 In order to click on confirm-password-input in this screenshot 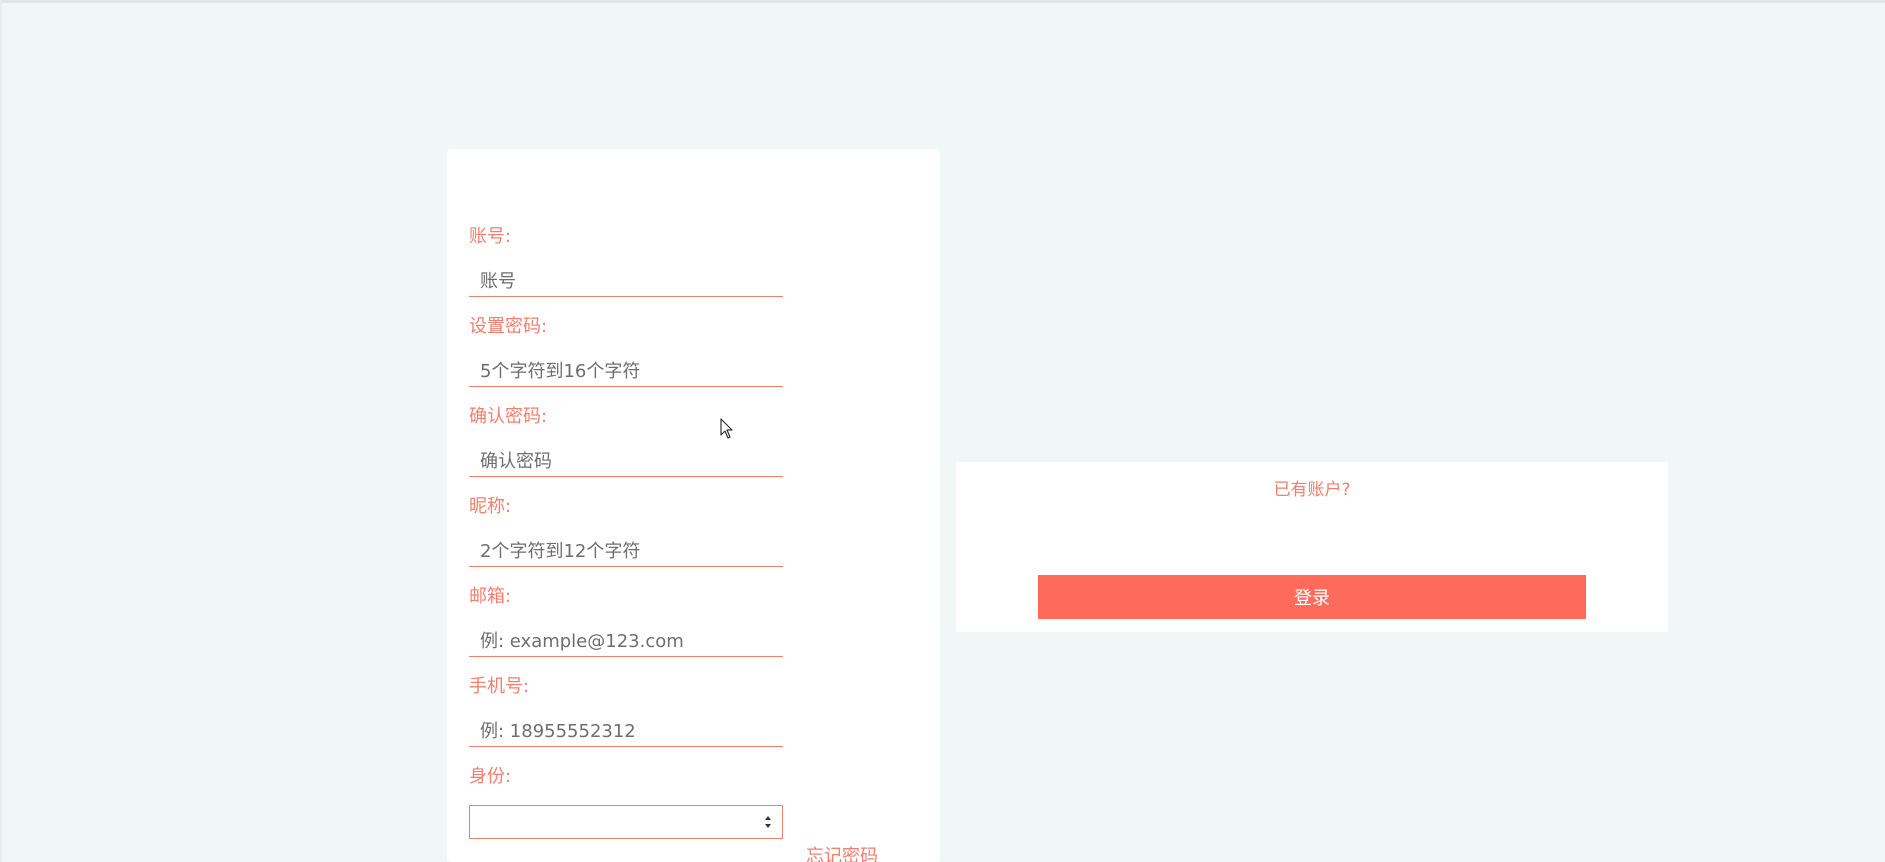, I will do `click(626, 462)`.